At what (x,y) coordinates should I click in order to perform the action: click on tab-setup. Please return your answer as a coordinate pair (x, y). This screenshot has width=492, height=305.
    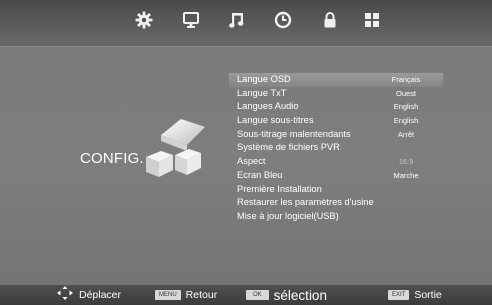
    Looking at the image, I should click on (144, 22).